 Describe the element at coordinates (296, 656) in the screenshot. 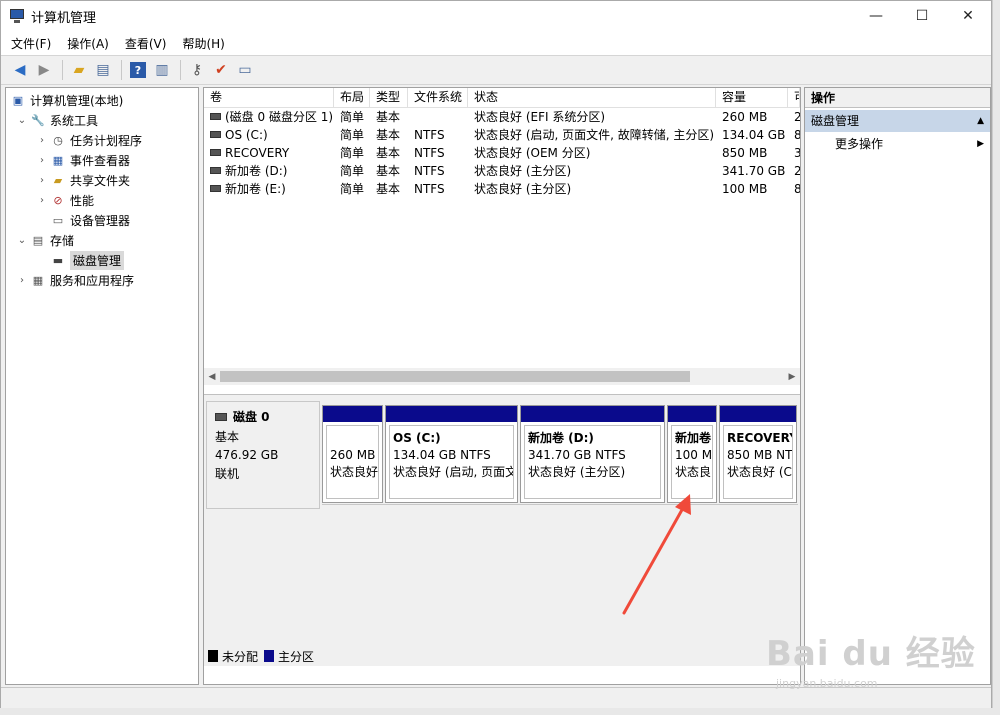

I see `legend-primary: 主分区` at that location.